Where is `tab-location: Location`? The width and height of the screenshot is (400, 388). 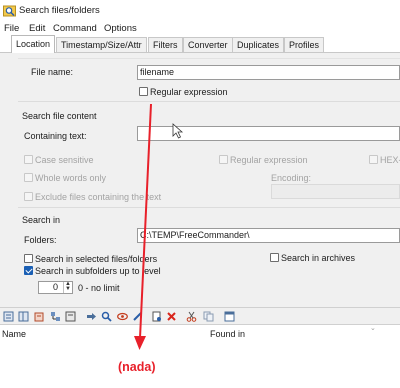 tab-location: Location is located at coordinates (33, 44).